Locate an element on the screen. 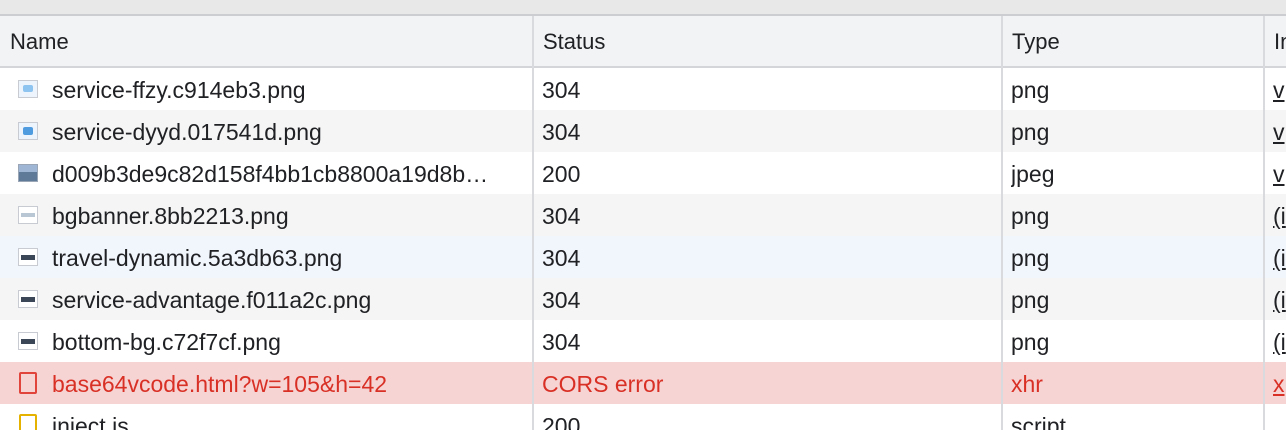  request-type: script is located at coordinates (1038, 421).